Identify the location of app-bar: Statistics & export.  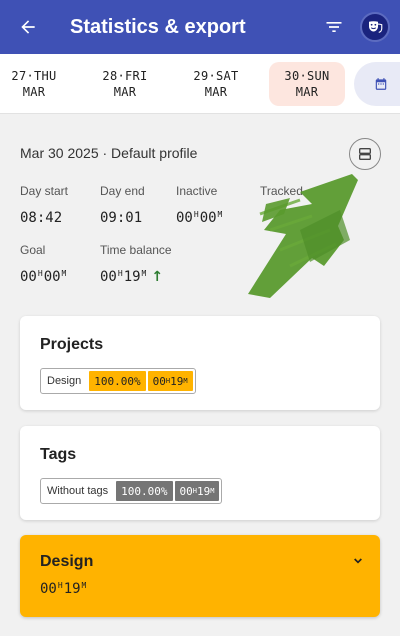
(200, 27).